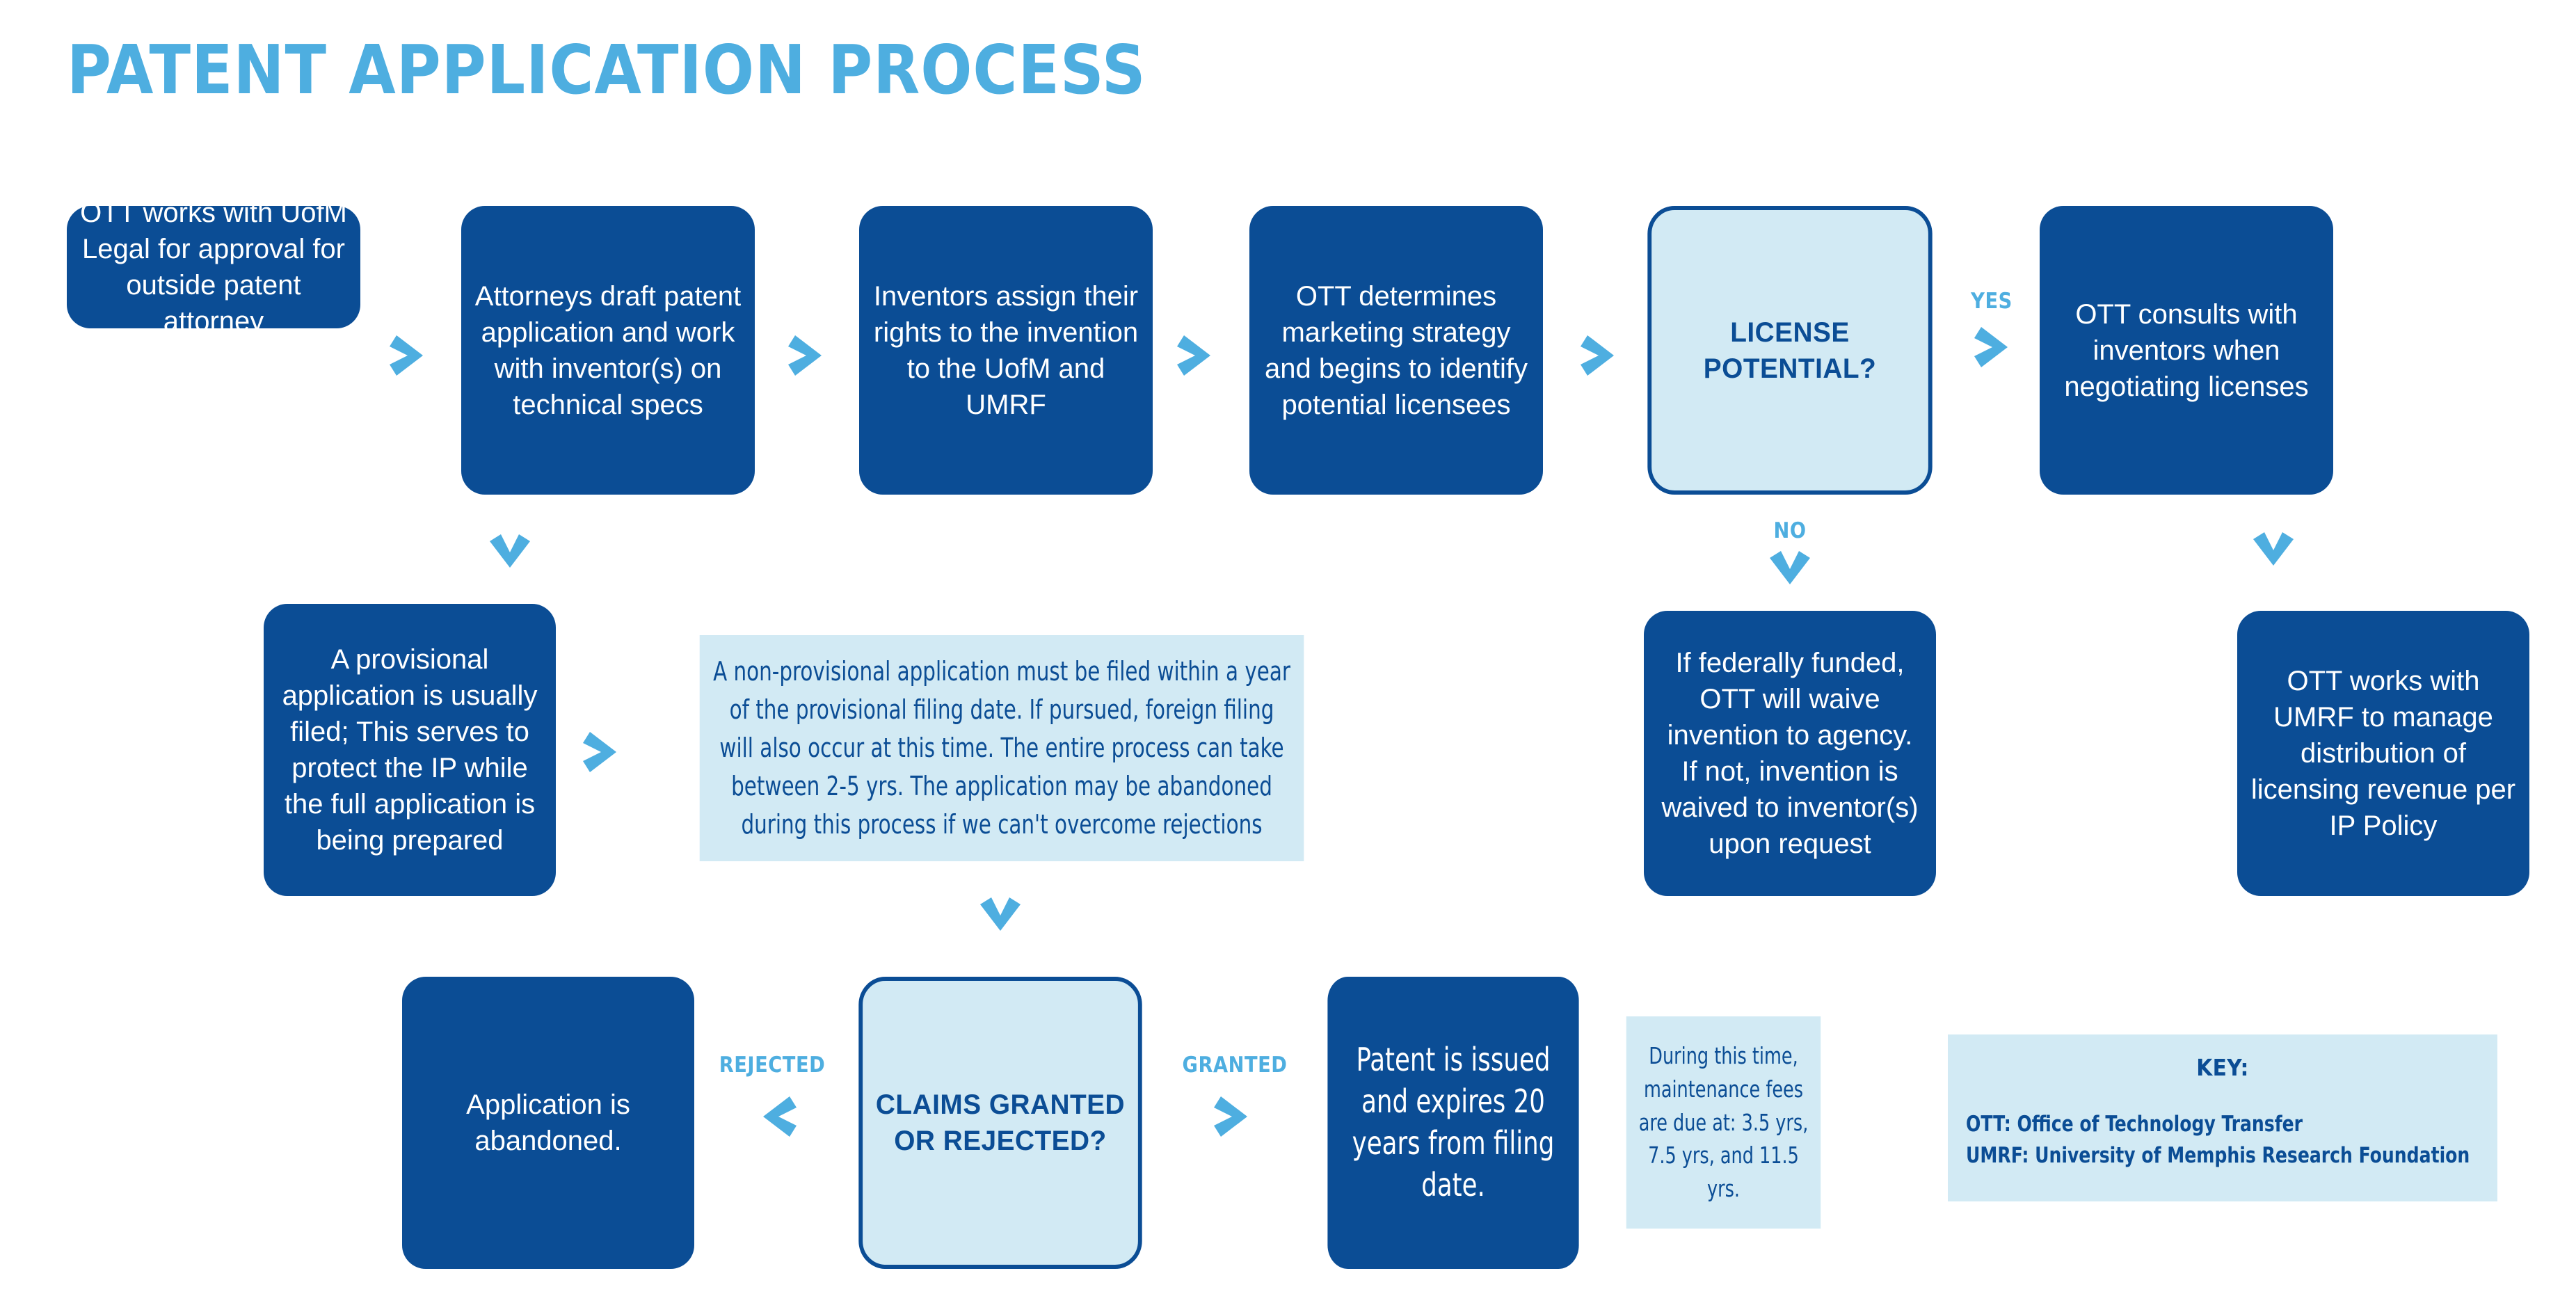 The height and width of the screenshot is (1303, 2576). I want to click on chevron-left-icon-rejected, so click(776, 1117).